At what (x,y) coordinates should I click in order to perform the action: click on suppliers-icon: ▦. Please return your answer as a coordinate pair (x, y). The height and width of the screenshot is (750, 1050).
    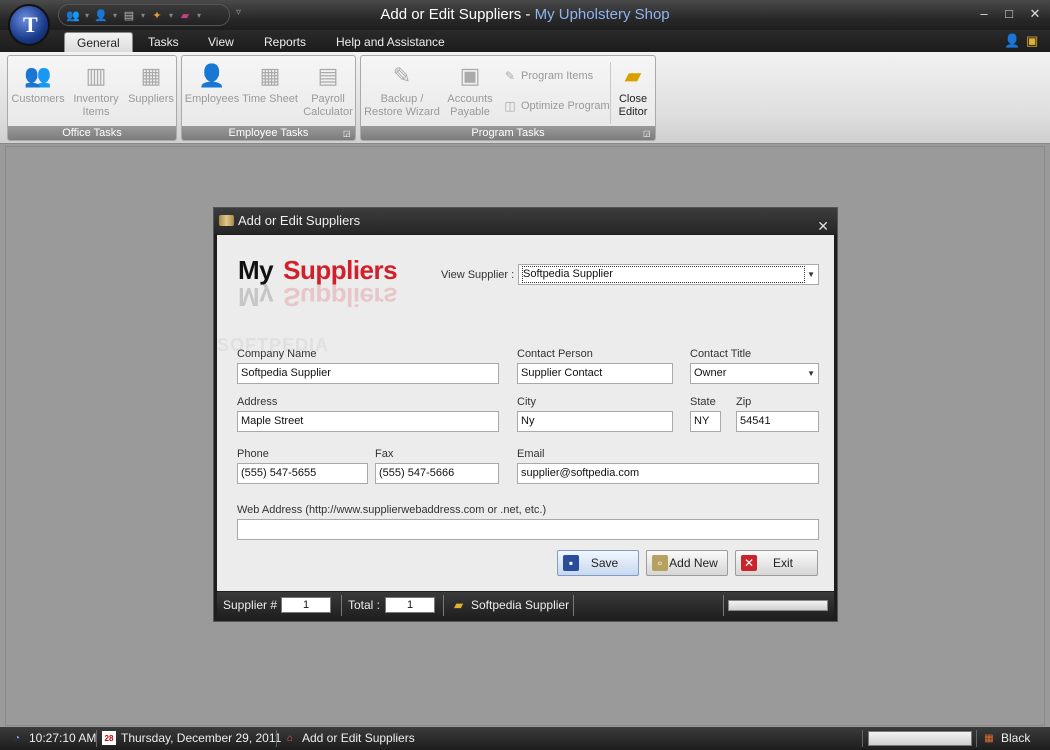
    Looking at the image, I should click on (151, 75).